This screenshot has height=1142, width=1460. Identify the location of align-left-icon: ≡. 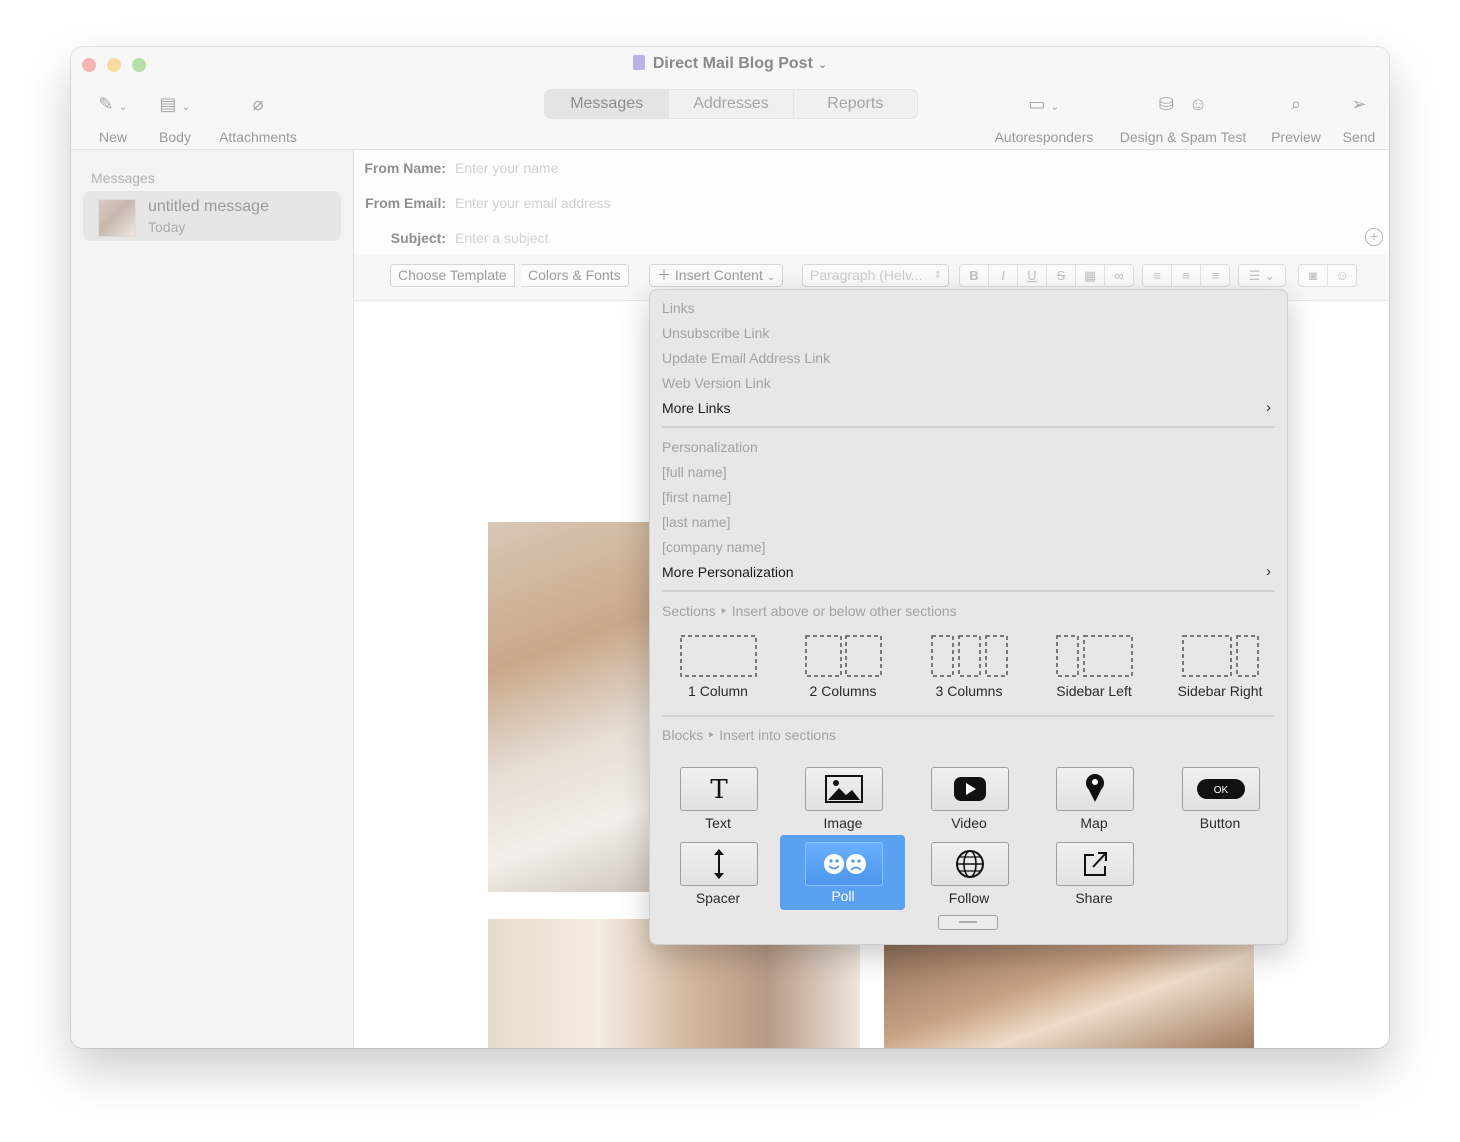
(1157, 275).